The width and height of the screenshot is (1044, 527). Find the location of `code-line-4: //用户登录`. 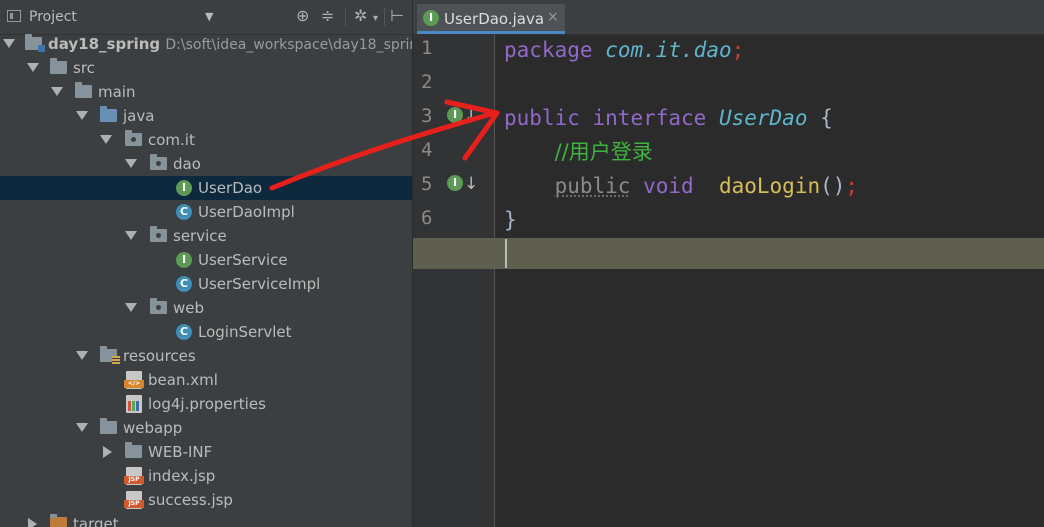

code-line-4: //用户登录 is located at coordinates (578, 152).